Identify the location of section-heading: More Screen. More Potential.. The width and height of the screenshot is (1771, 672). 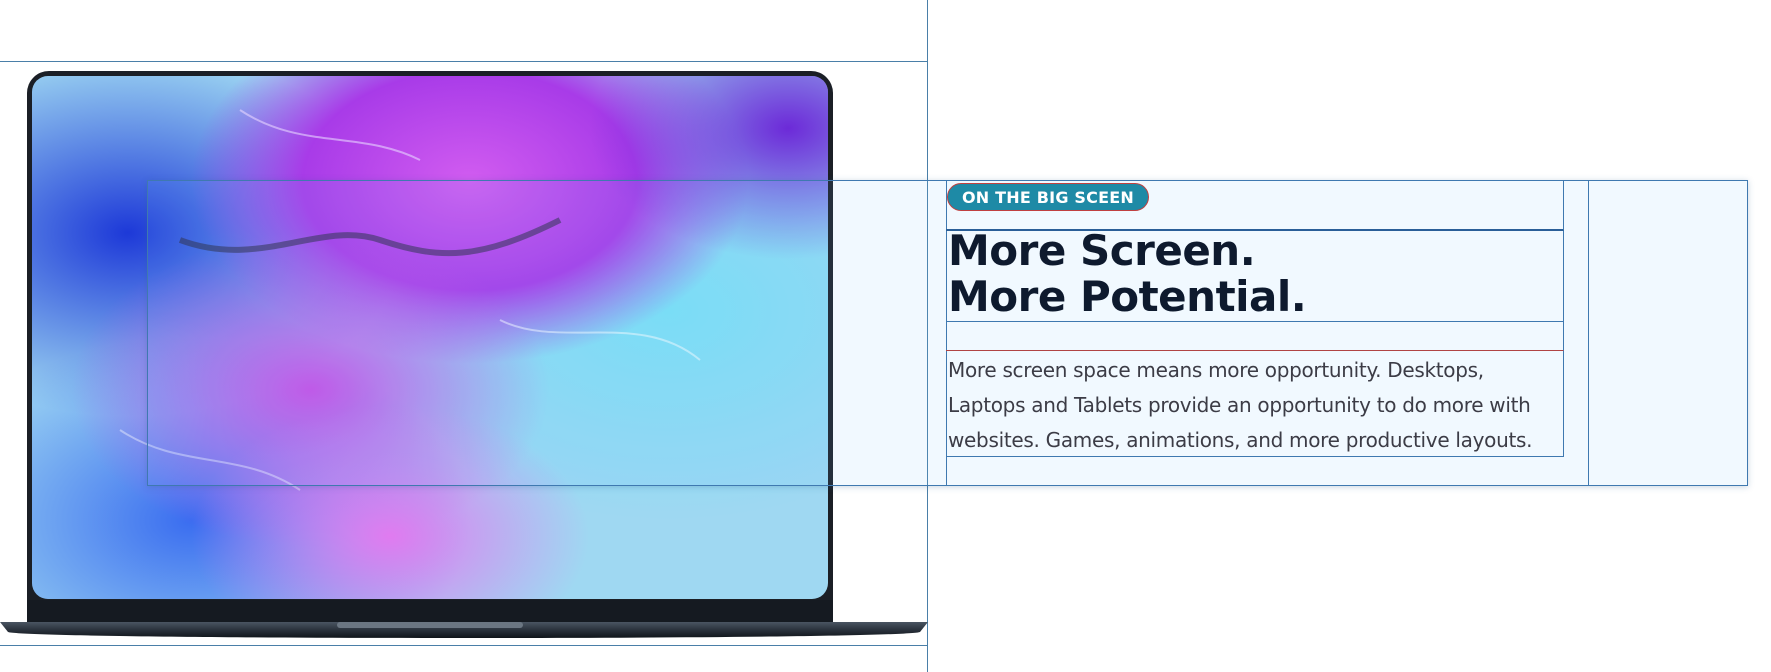
(1127, 273).